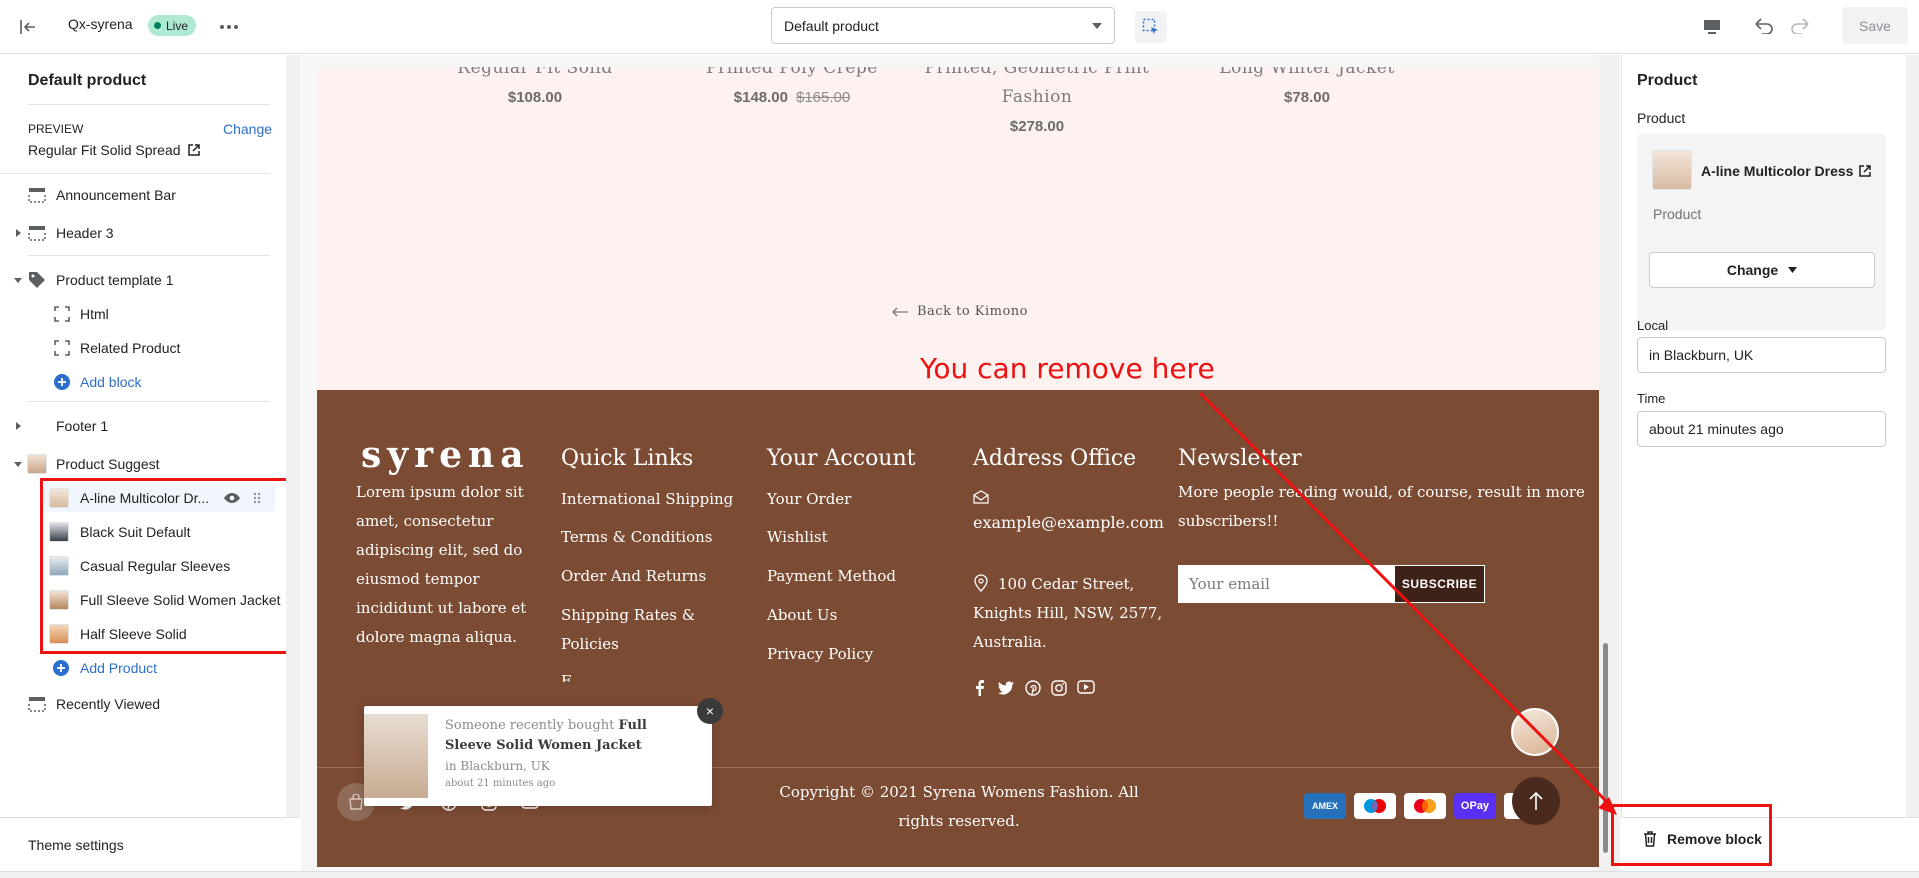 Image resolution: width=1919 pixels, height=878 pixels. What do you see at coordinates (87, 80) in the screenshot?
I see `panel-title: Default product` at bounding box center [87, 80].